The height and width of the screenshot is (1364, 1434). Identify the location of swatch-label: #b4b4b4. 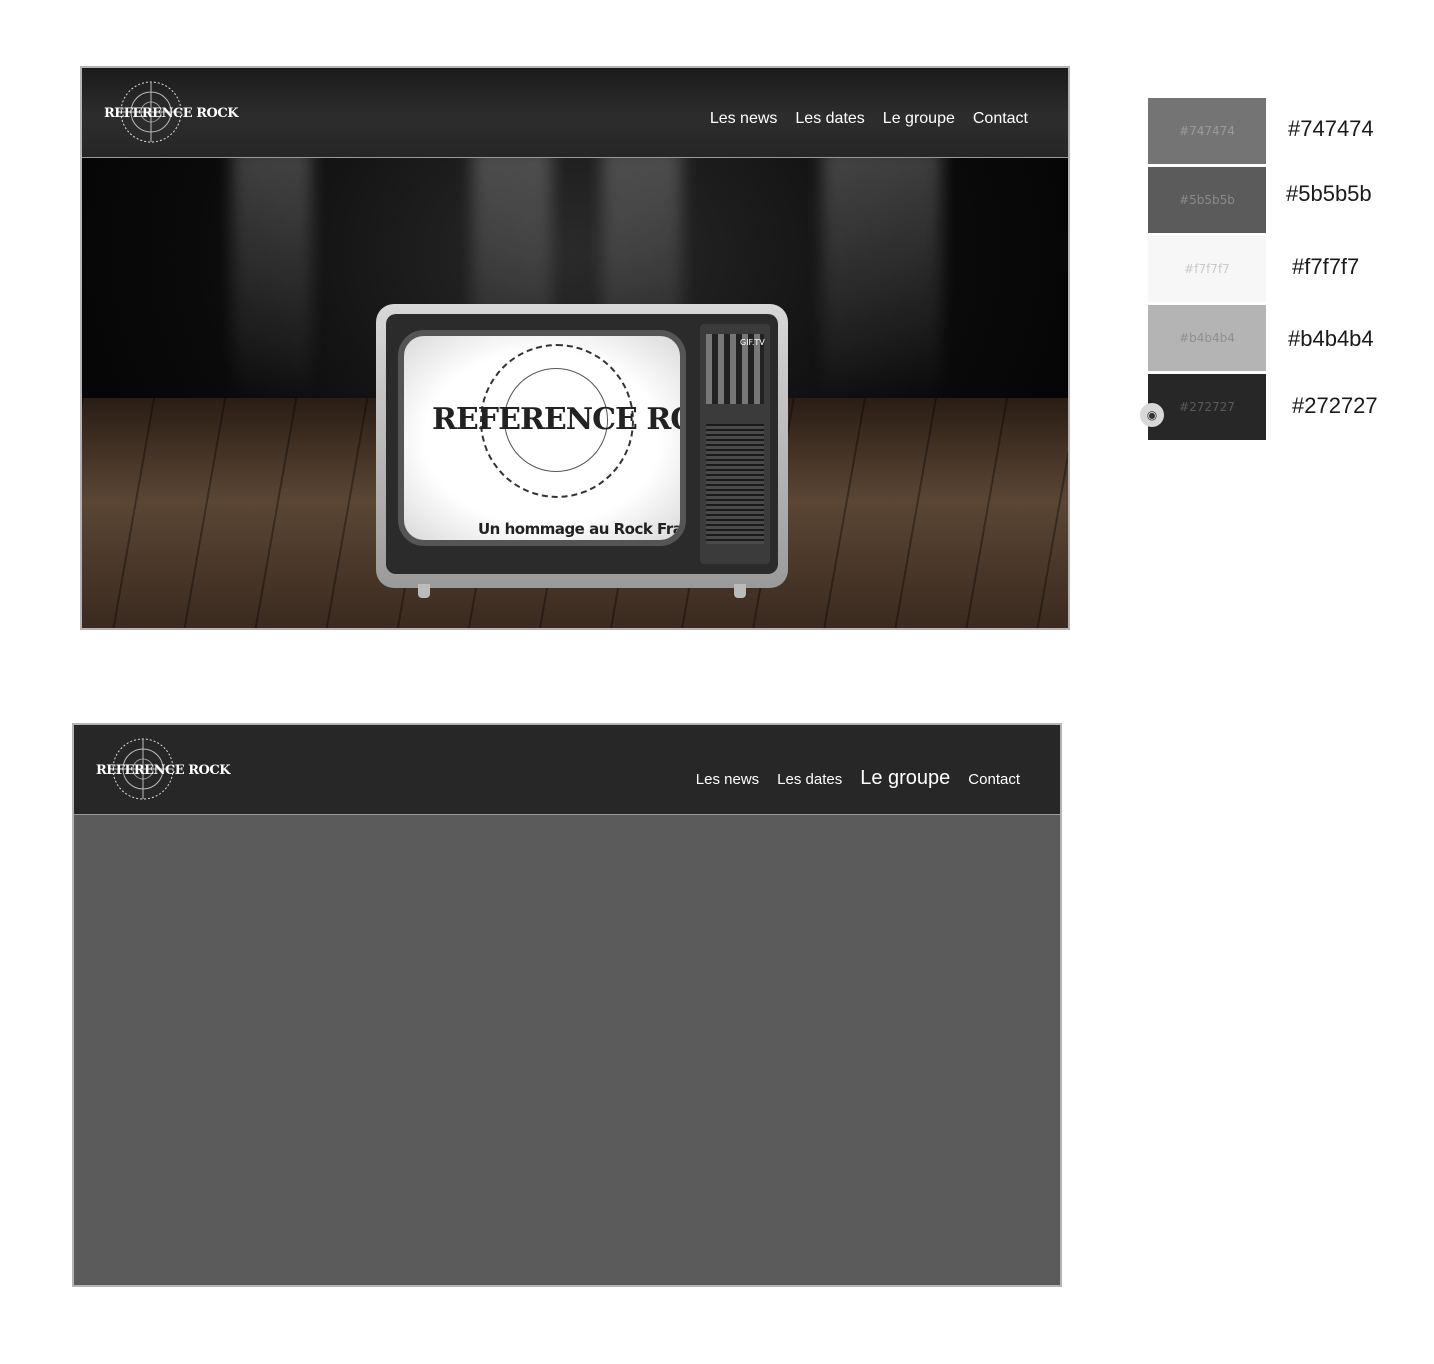
(1331, 338).